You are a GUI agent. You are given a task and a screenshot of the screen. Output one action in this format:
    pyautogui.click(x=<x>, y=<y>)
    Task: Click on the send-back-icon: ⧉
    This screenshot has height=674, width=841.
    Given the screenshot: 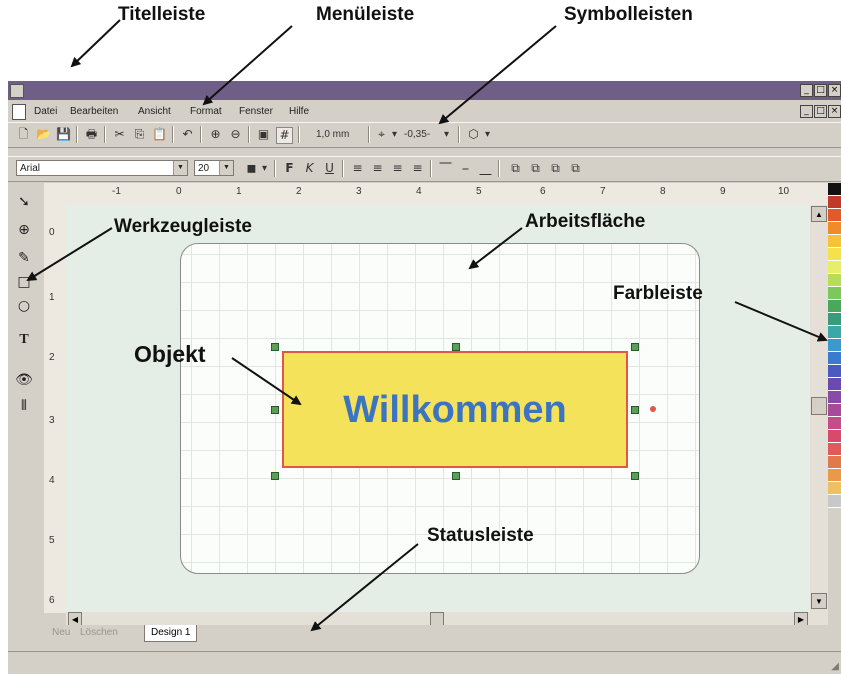 What is the action you would take?
    pyautogui.click(x=535, y=168)
    